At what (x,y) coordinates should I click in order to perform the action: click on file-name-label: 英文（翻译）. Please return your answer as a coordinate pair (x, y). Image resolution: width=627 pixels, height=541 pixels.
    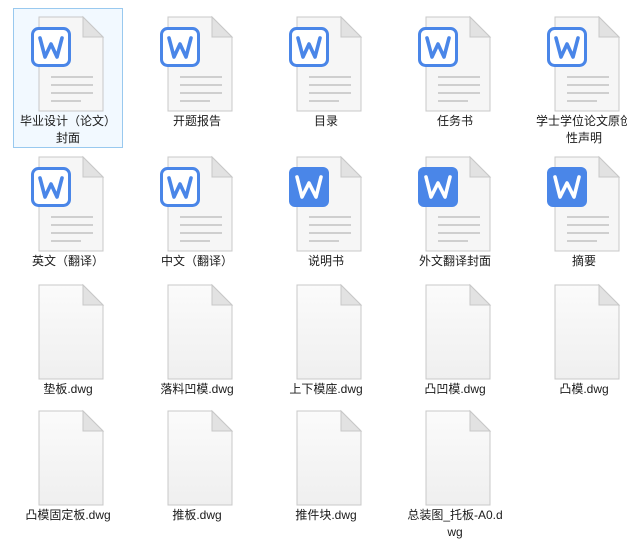
    Looking at the image, I should click on (67, 261).